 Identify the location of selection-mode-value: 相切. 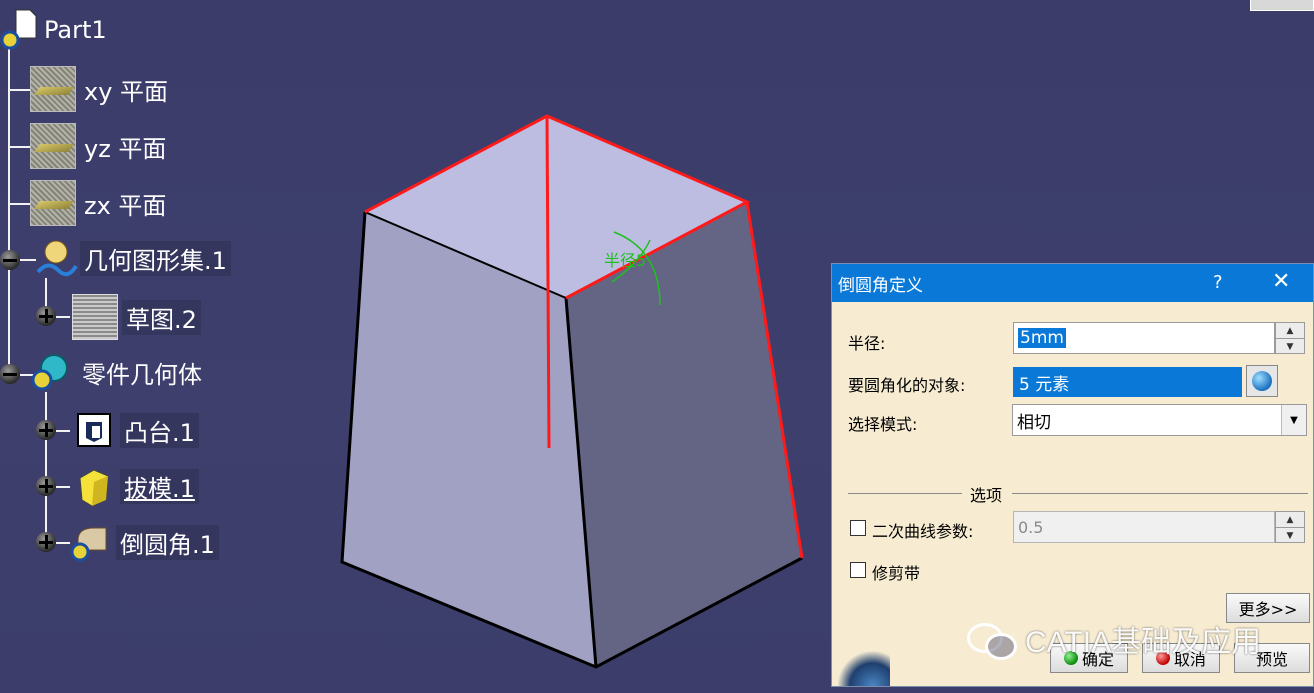
(1034, 422).